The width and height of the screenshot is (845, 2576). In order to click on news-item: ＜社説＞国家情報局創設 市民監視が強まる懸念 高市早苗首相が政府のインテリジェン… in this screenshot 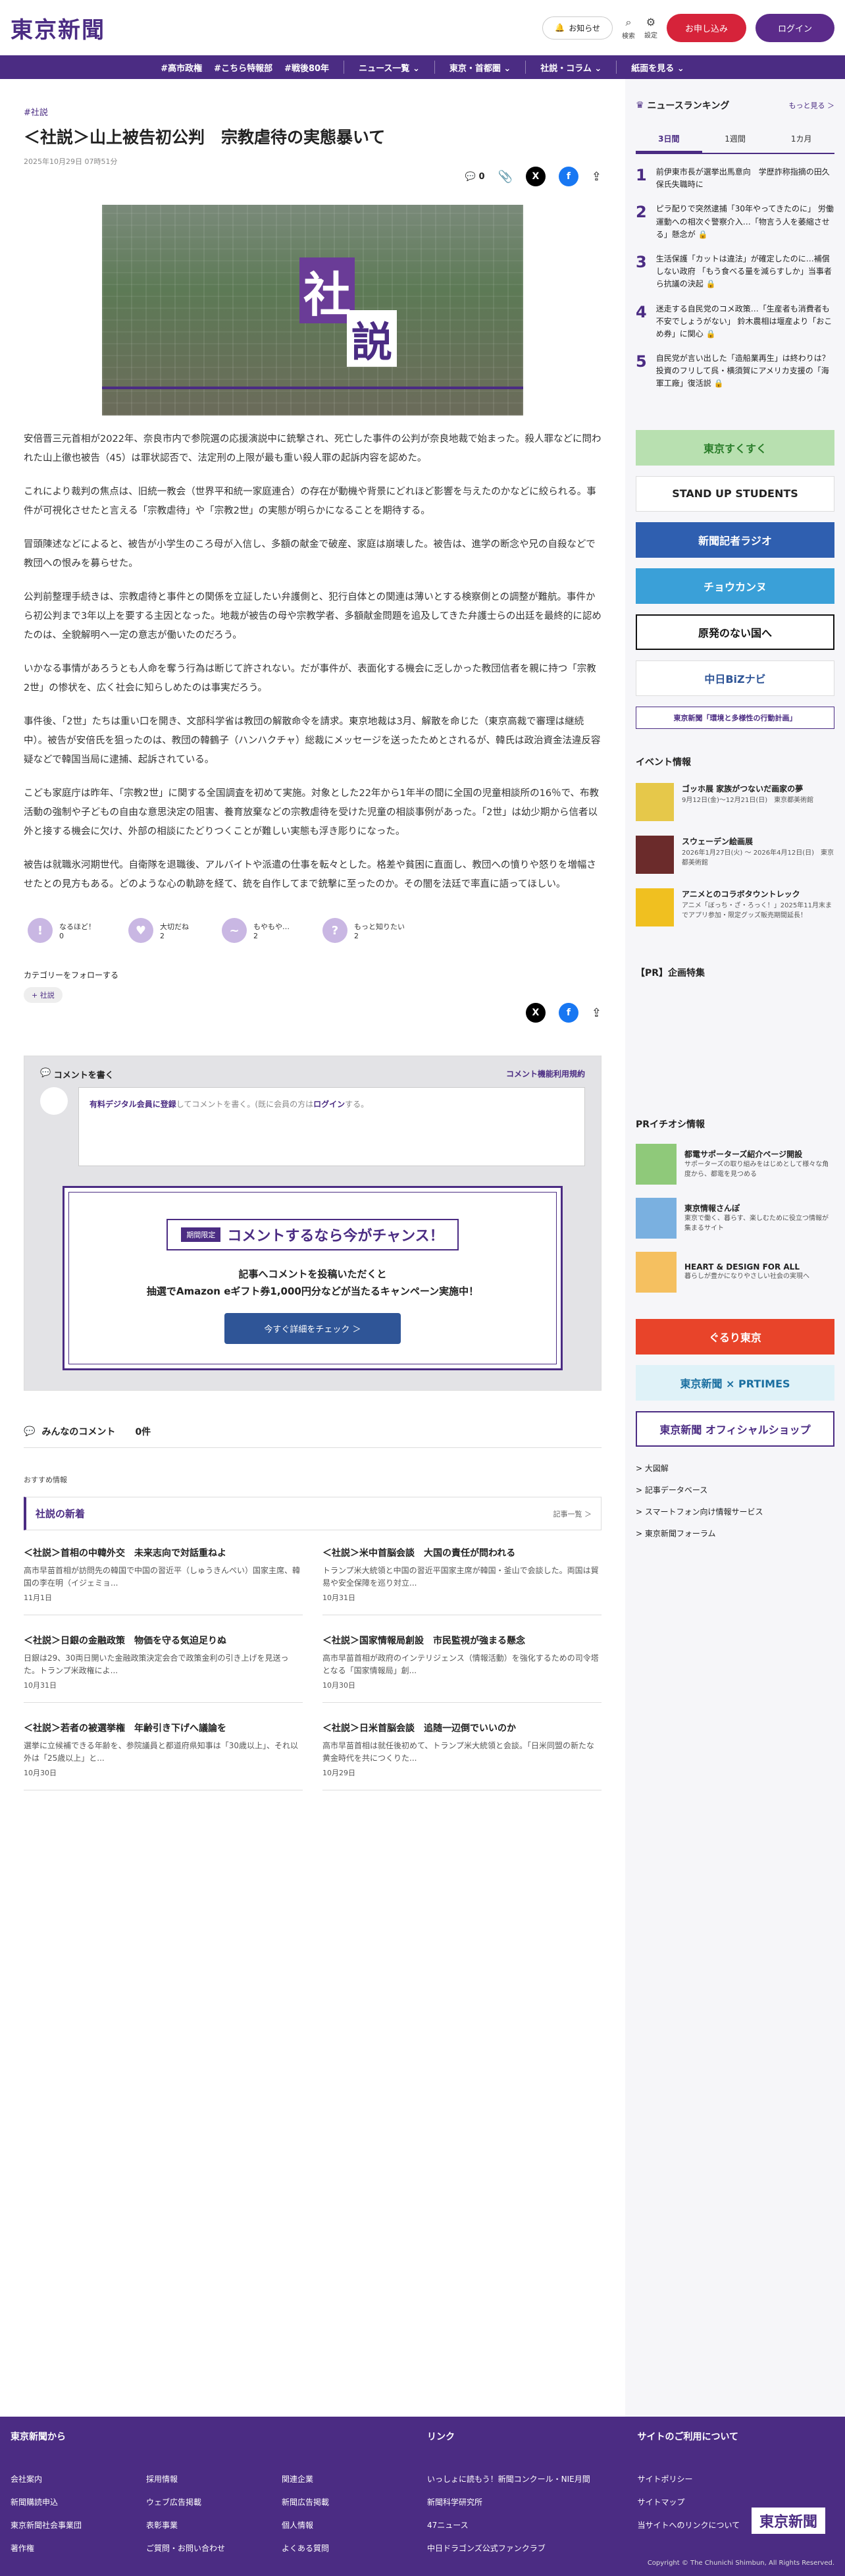, I will do `click(462, 1669)`.